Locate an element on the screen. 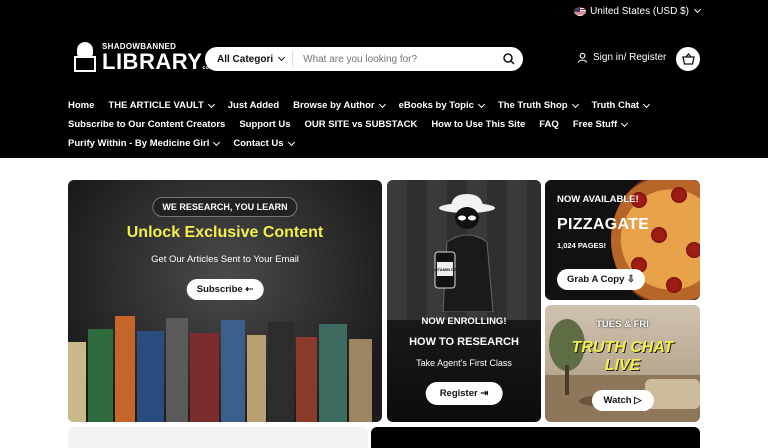  nav-item-label: Just Added is located at coordinates (253, 105).